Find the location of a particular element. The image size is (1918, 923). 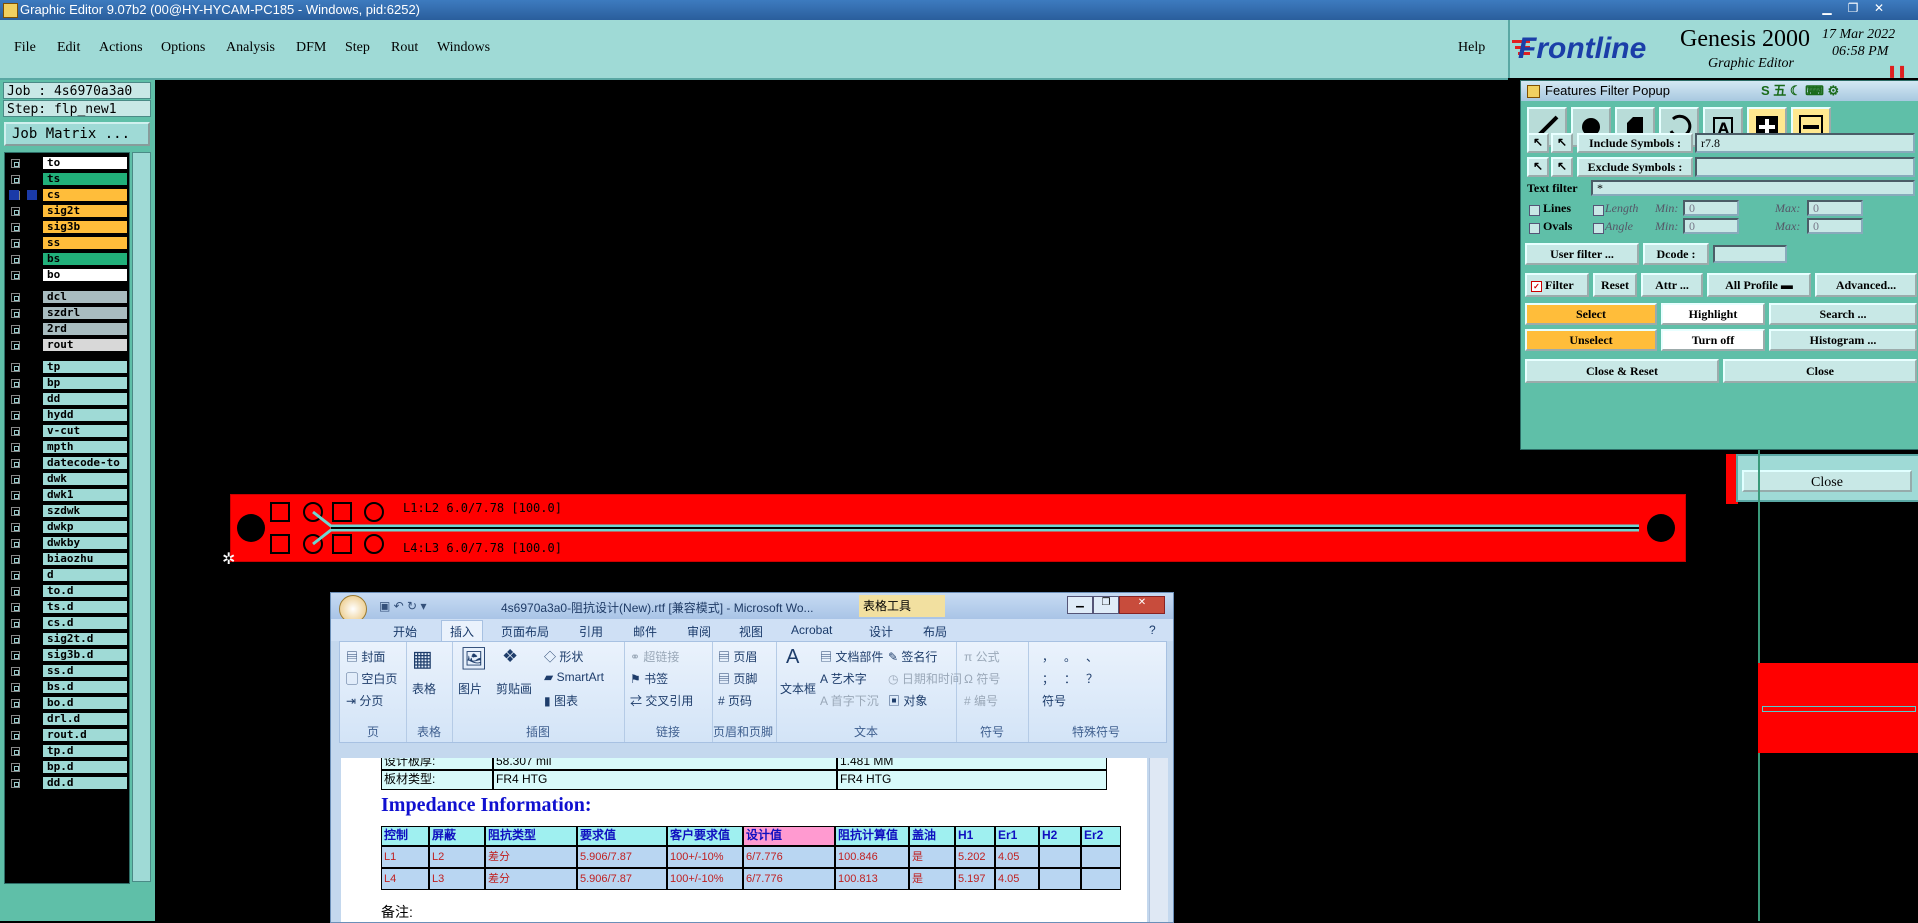

ribbon-equation: π 公式 is located at coordinates (982, 656).